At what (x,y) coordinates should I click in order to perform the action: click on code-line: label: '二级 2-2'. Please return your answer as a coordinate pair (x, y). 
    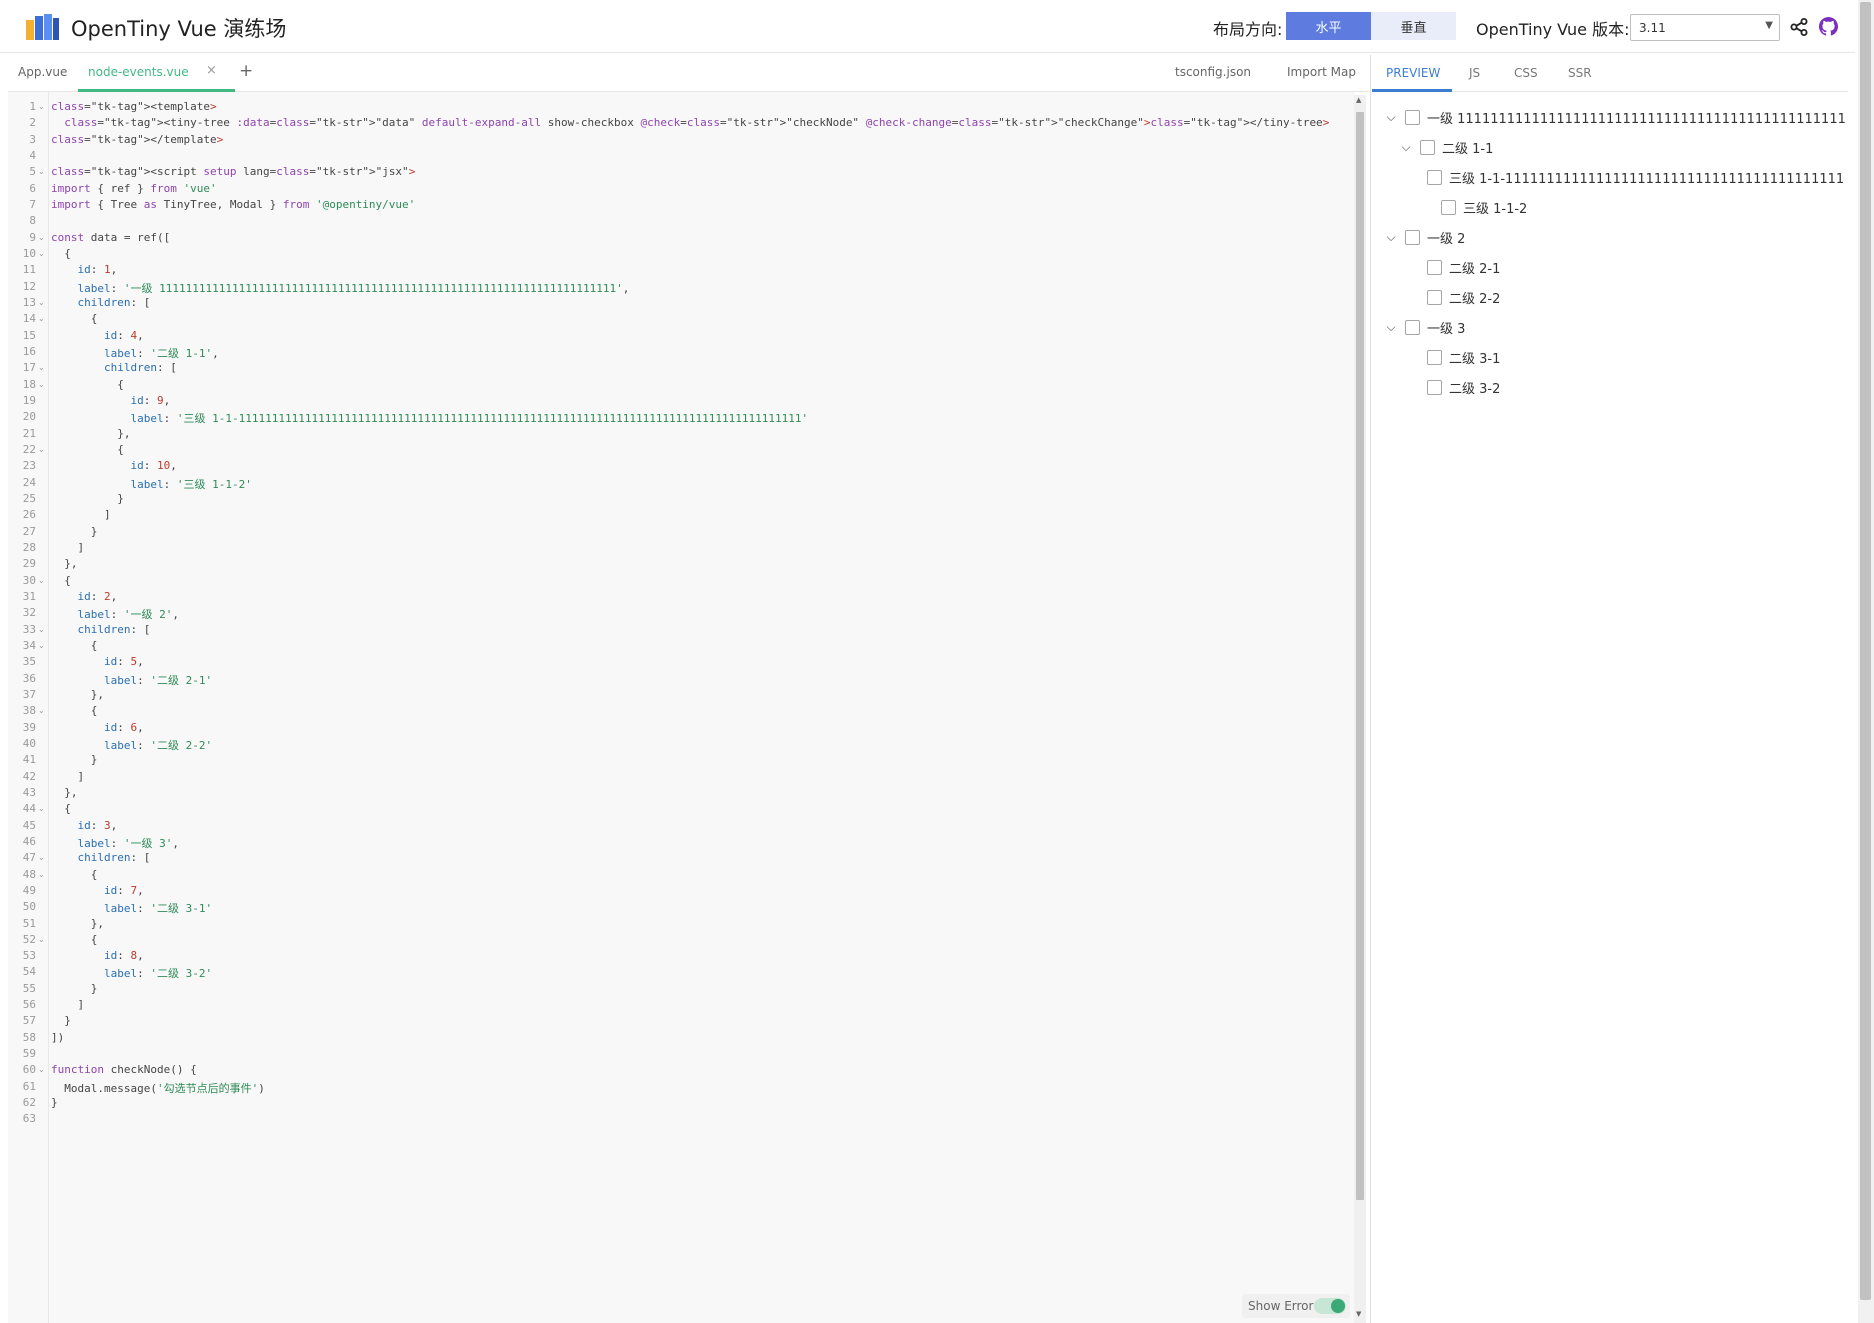
    Looking at the image, I should click on (158, 745).